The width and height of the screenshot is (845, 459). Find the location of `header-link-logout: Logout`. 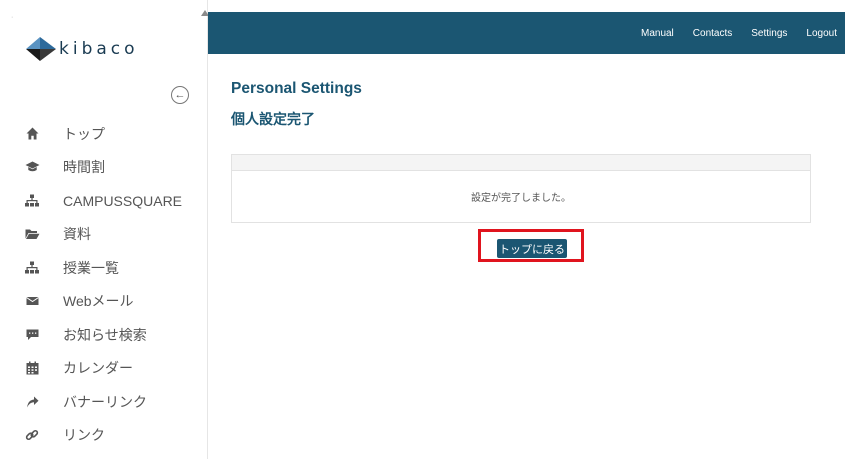

header-link-logout: Logout is located at coordinates (821, 33).